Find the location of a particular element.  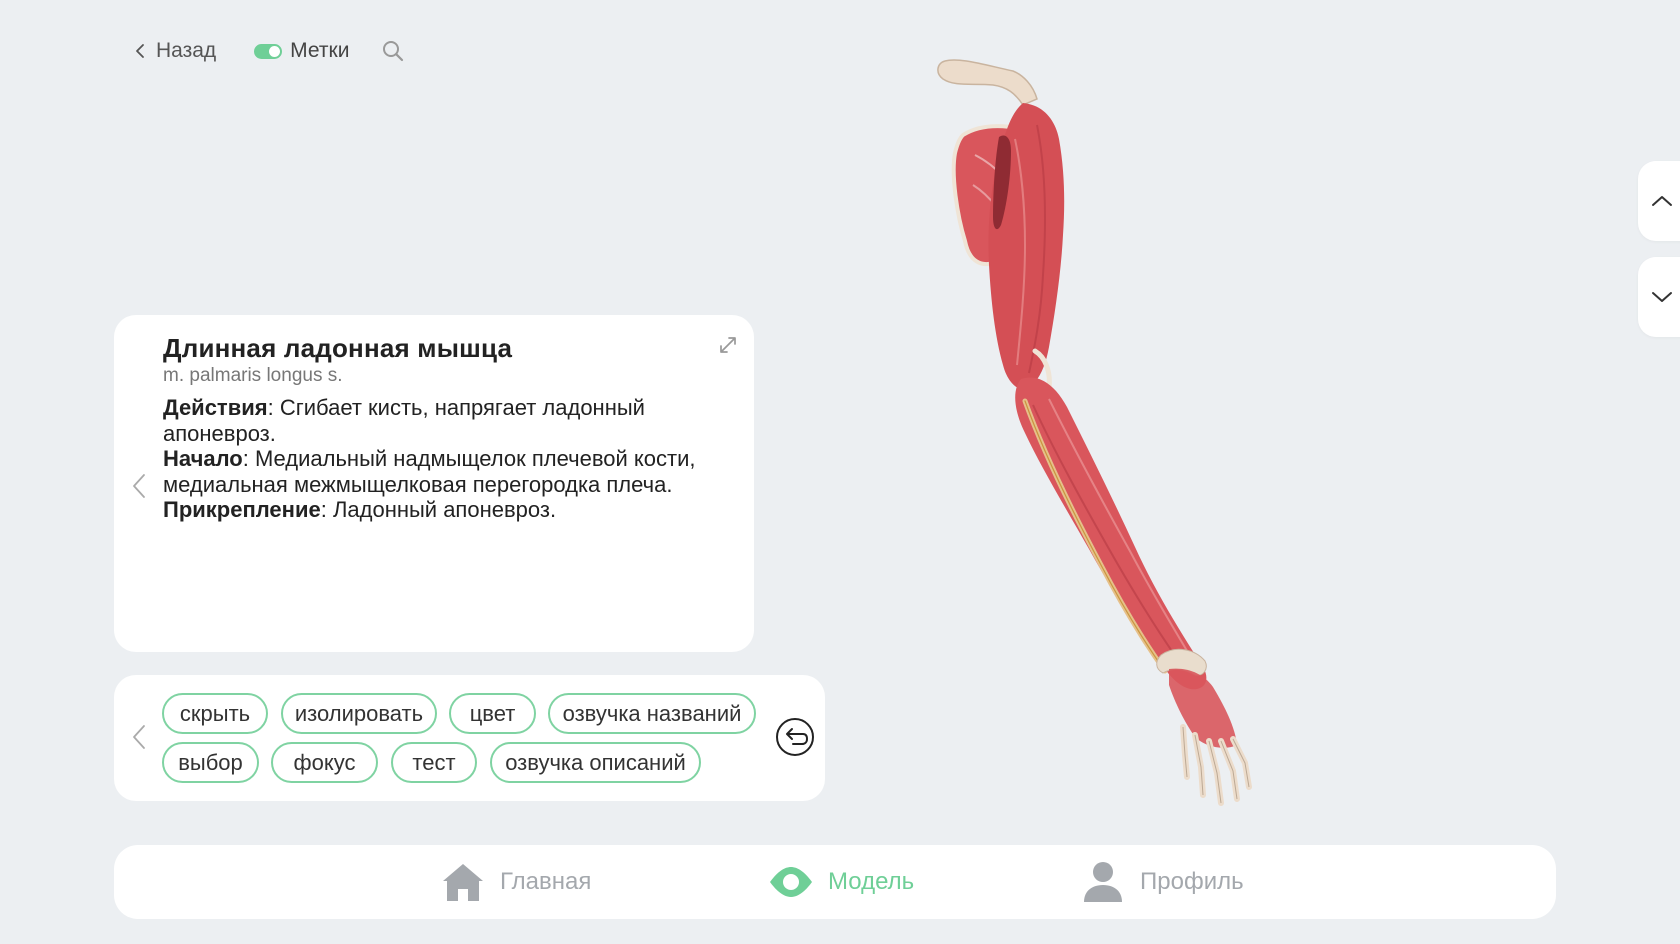

labels-toggle: Метки is located at coordinates (301, 51).